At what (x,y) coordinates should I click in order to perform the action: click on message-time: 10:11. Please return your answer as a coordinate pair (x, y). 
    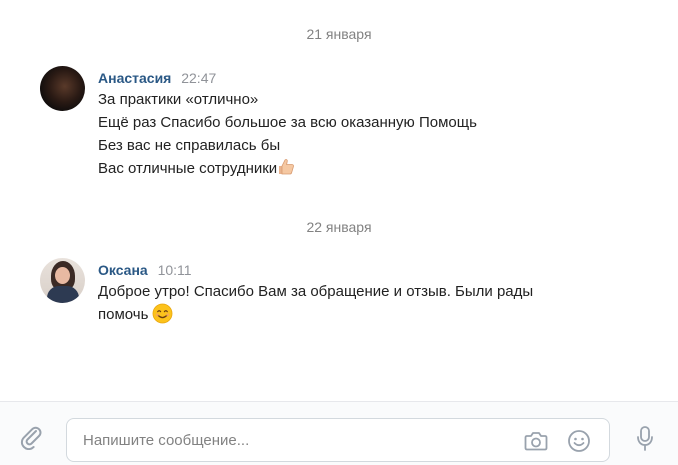
    Looking at the image, I should click on (174, 270).